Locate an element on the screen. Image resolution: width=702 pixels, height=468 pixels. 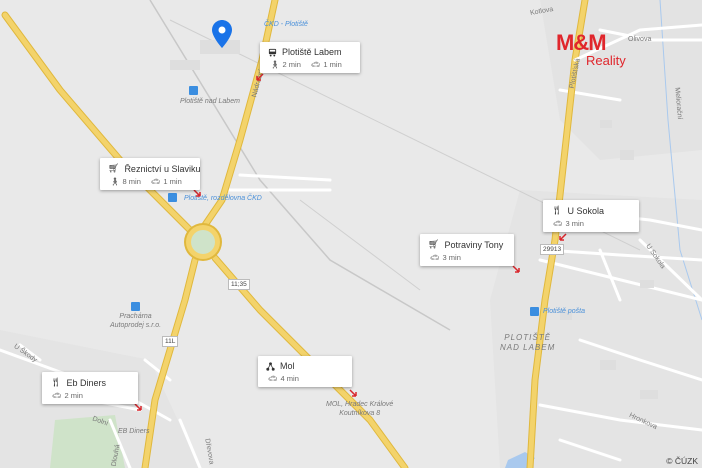
road-number-badge: 11;35 is located at coordinates (239, 284).